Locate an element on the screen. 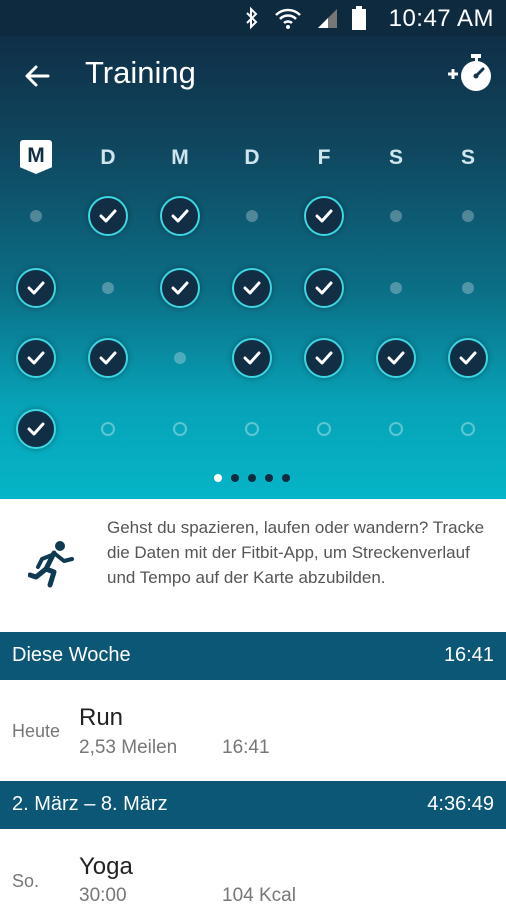 This screenshot has width=506, height=907. exercise-distance: 2,53 Meilen is located at coordinates (128, 747).